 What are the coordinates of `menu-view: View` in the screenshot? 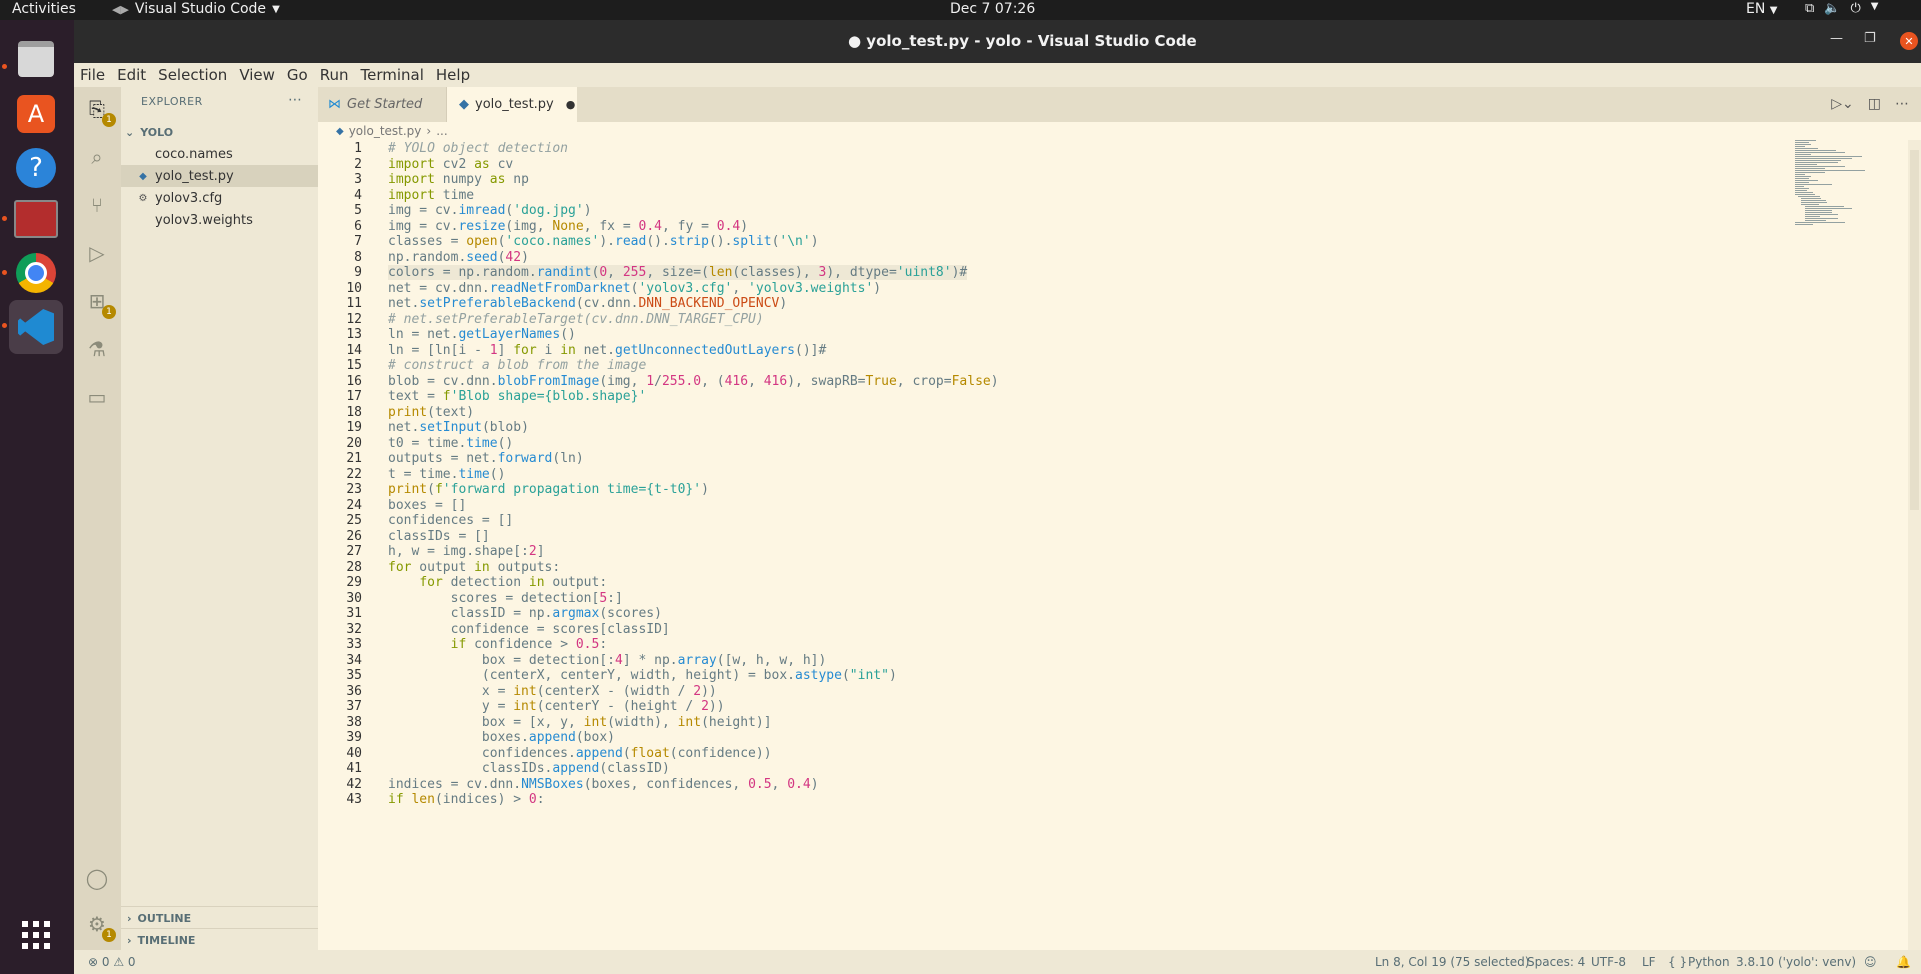 It's located at (257, 75).